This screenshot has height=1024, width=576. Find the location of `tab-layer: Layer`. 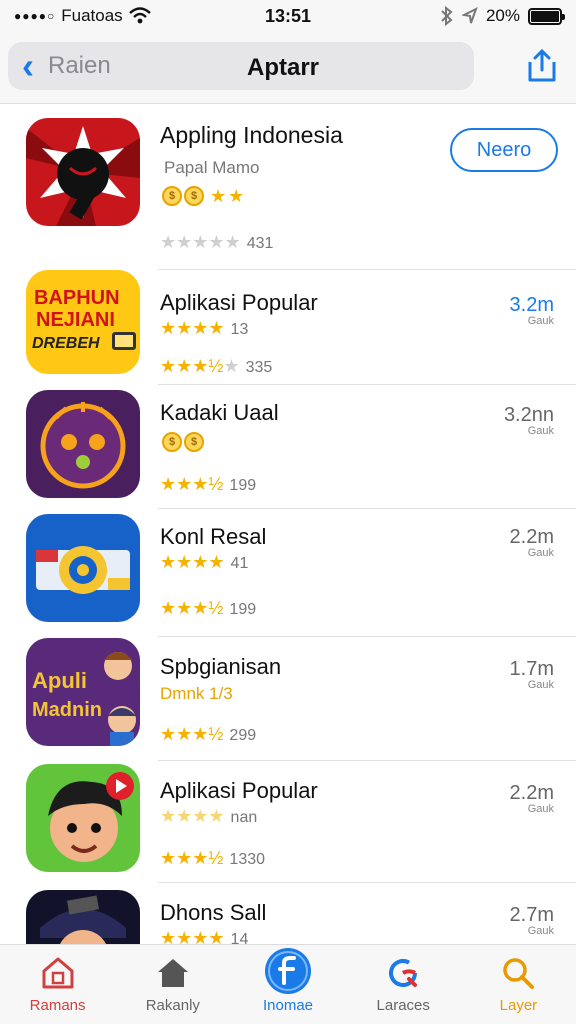

tab-layer: Layer is located at coordinates (518, 984).